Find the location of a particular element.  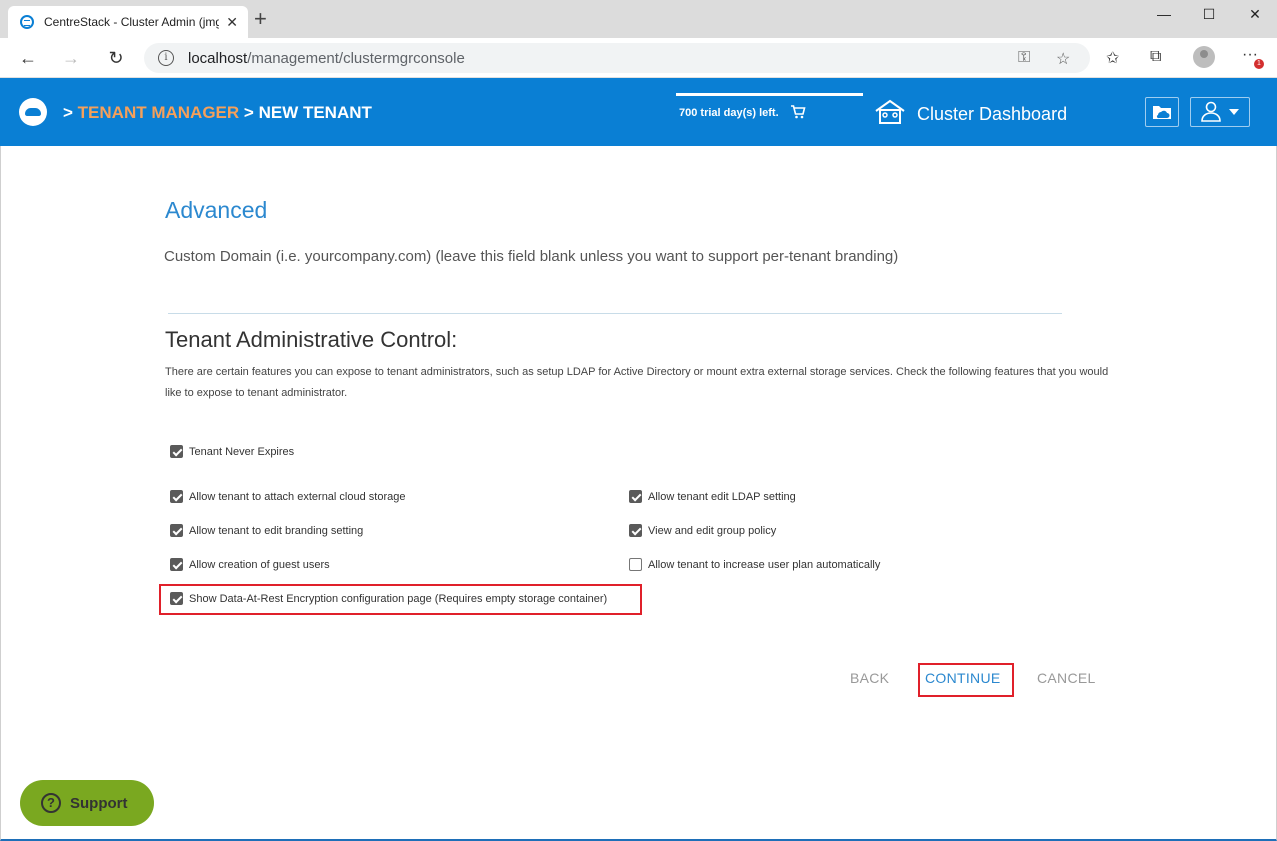

breadcrumb: > TENANT MANAGER > NEW TENANT is located at coordinates (217, 113).